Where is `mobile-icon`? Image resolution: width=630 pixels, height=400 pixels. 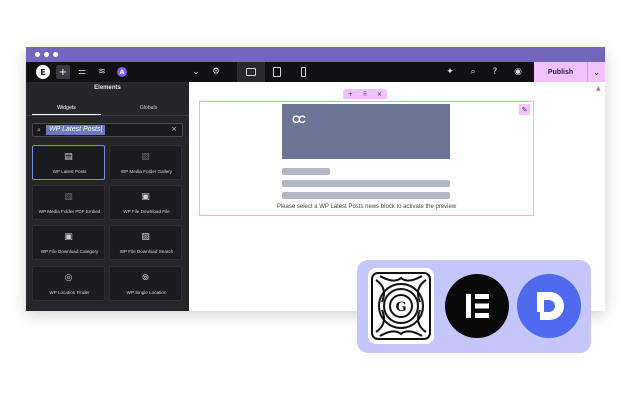
mobile-icon is located at coordinates (303, 72).